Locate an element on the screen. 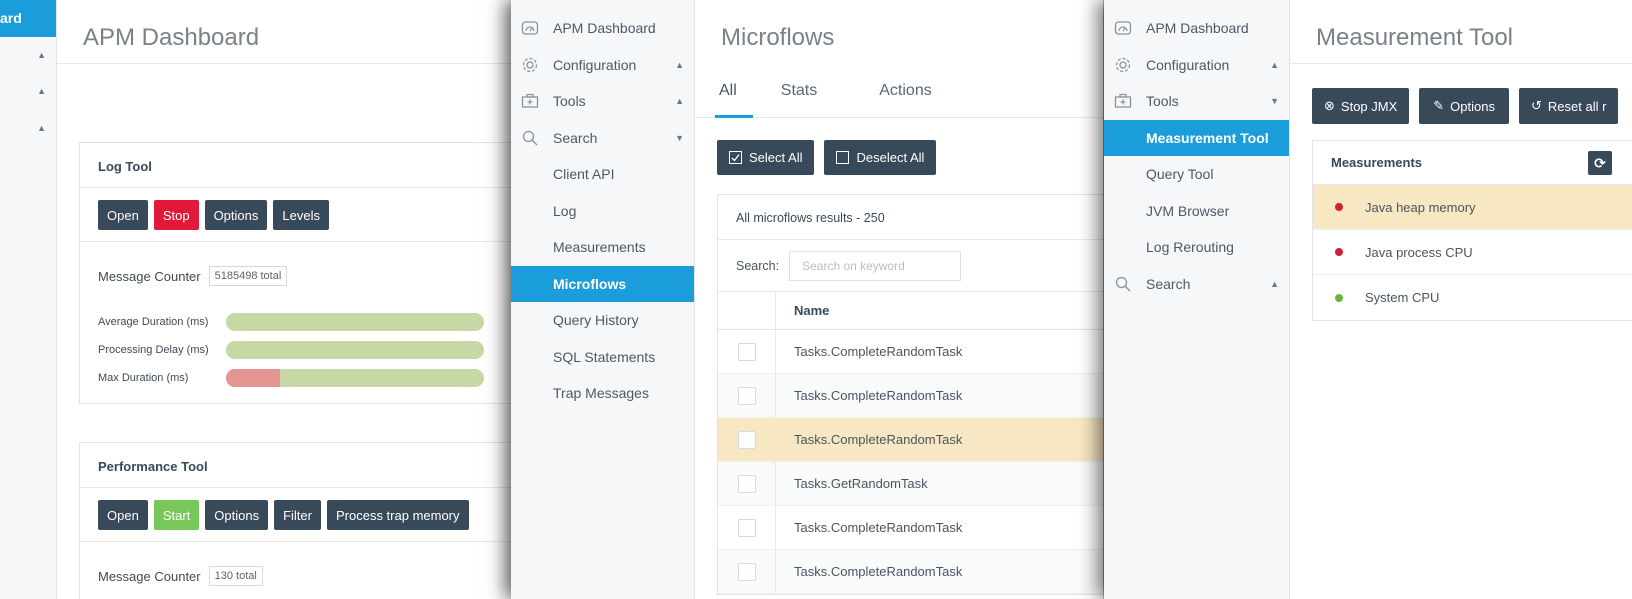 The width and height of the screenshot is (1632, 599). sidebar-item-trap-messages: Trap Messages is located at coordinates (602, 393).